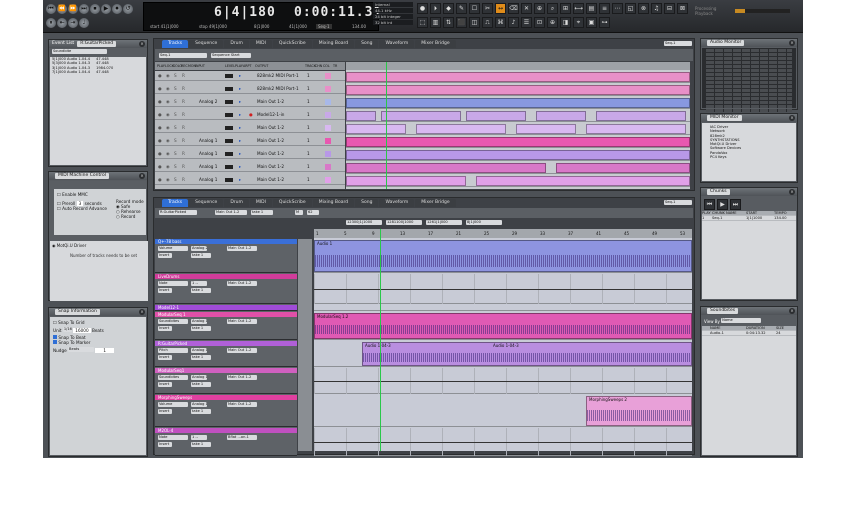  Describe the element at coordinates (444, 222) in the screenshot. I see `position-field: 1261|1|000` at that location.